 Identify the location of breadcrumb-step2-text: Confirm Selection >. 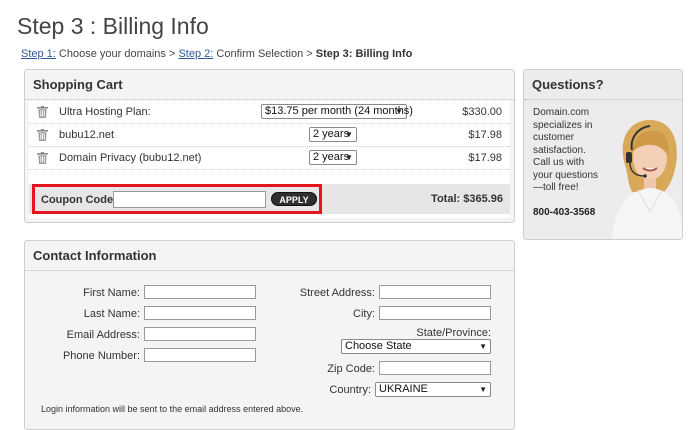
(264, 54).